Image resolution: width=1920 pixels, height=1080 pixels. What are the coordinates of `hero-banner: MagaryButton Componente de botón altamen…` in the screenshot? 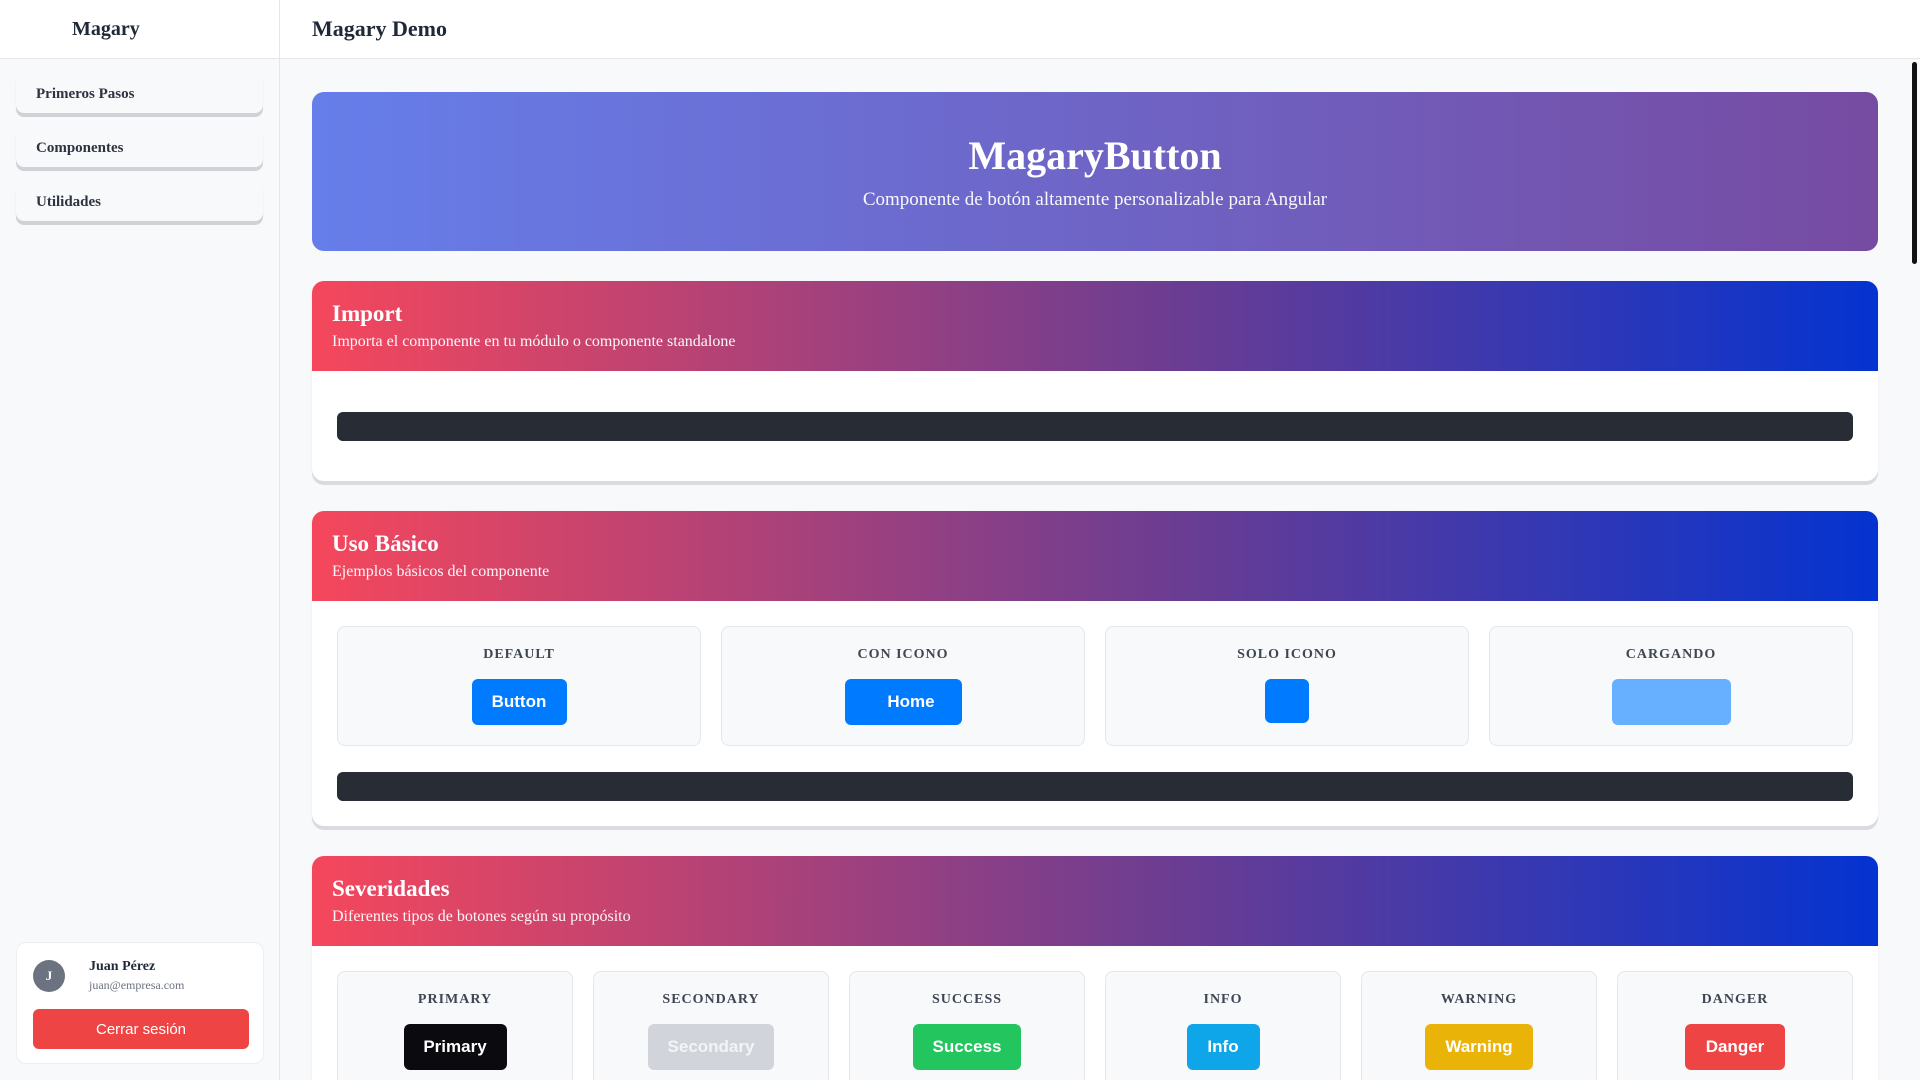 It's located at (1095, 171).